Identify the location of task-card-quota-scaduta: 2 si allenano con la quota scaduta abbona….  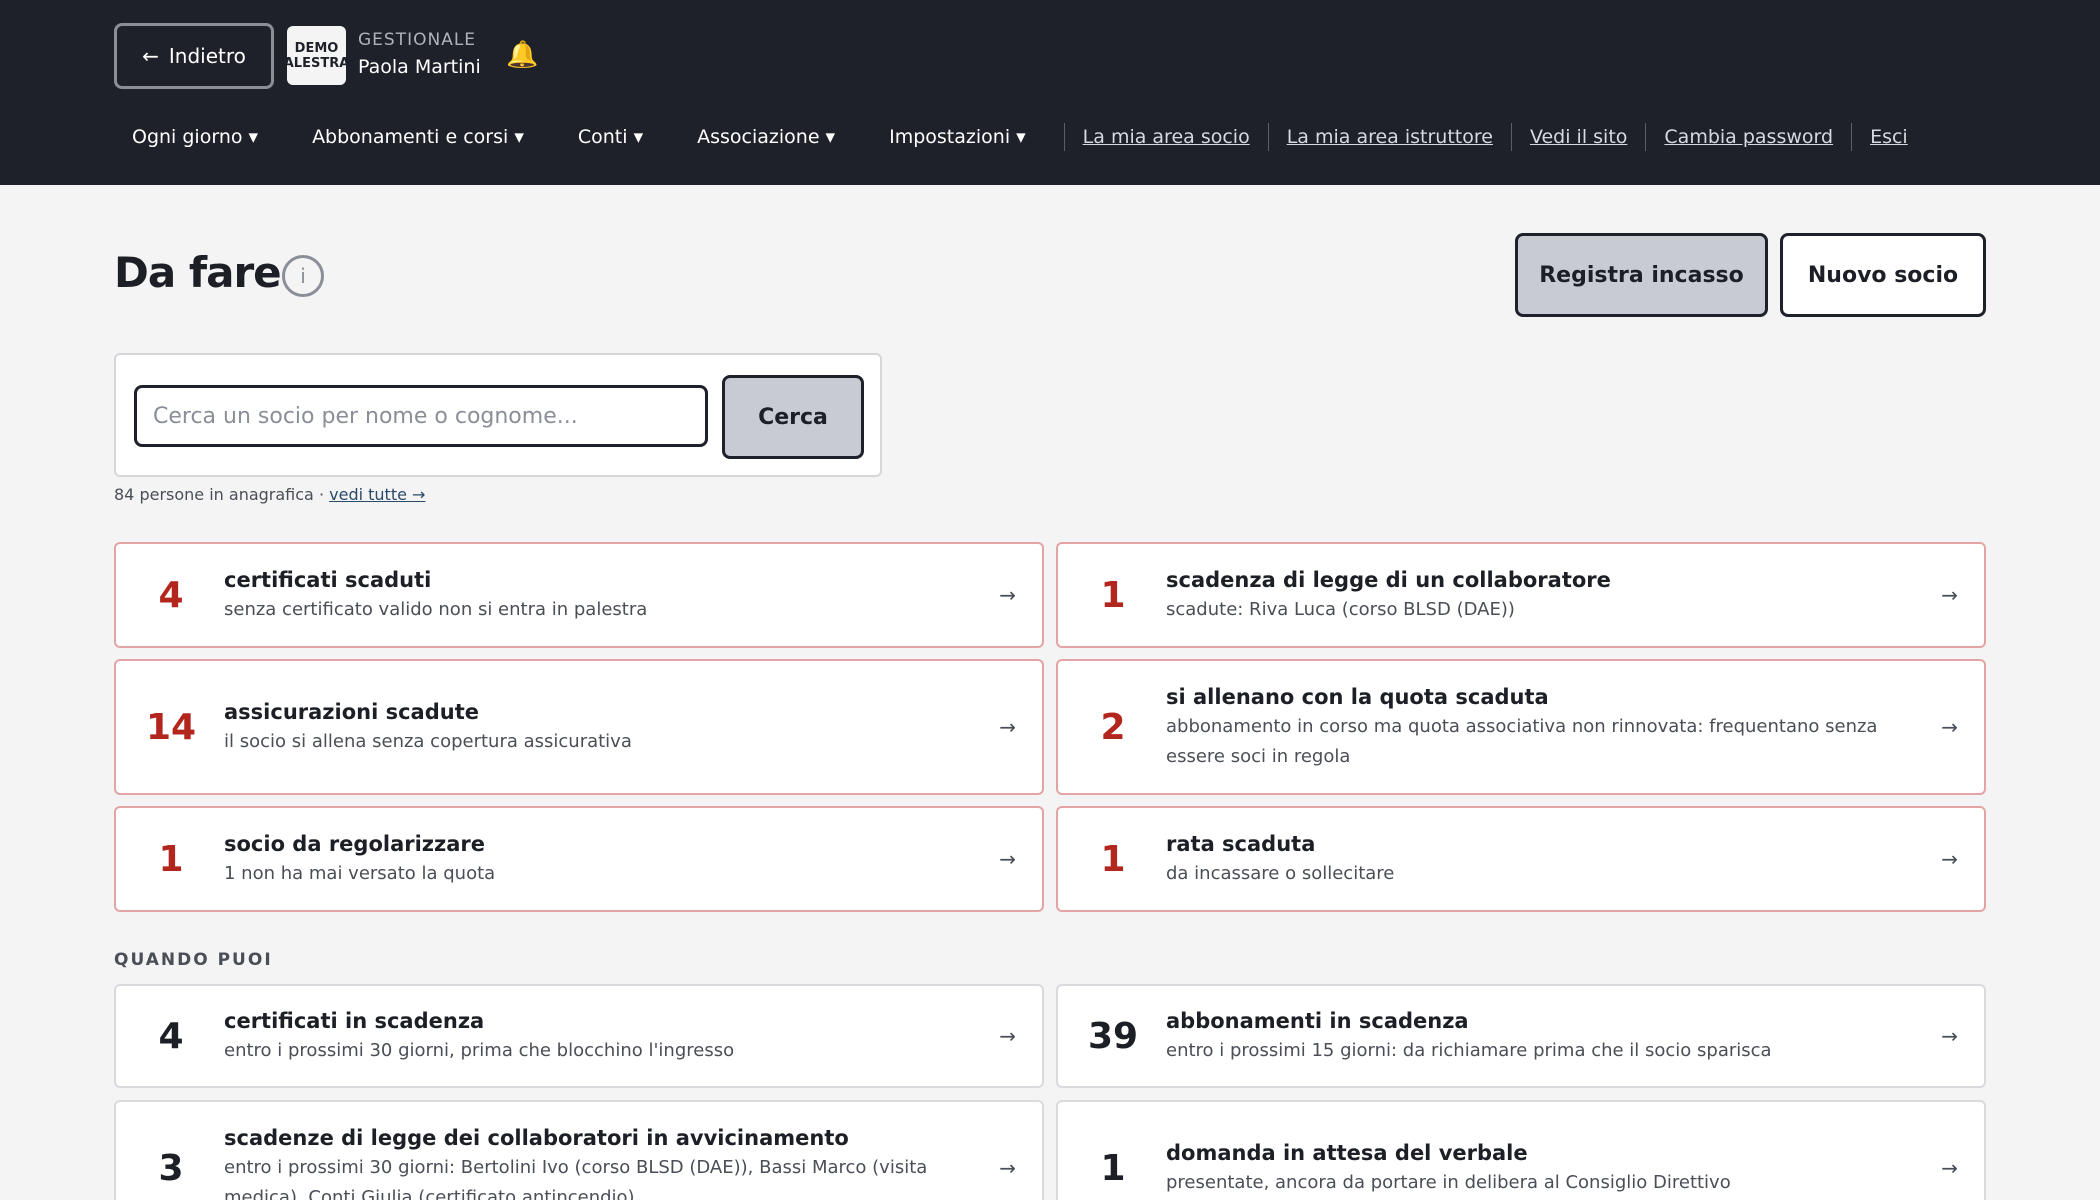
(1521, 727).